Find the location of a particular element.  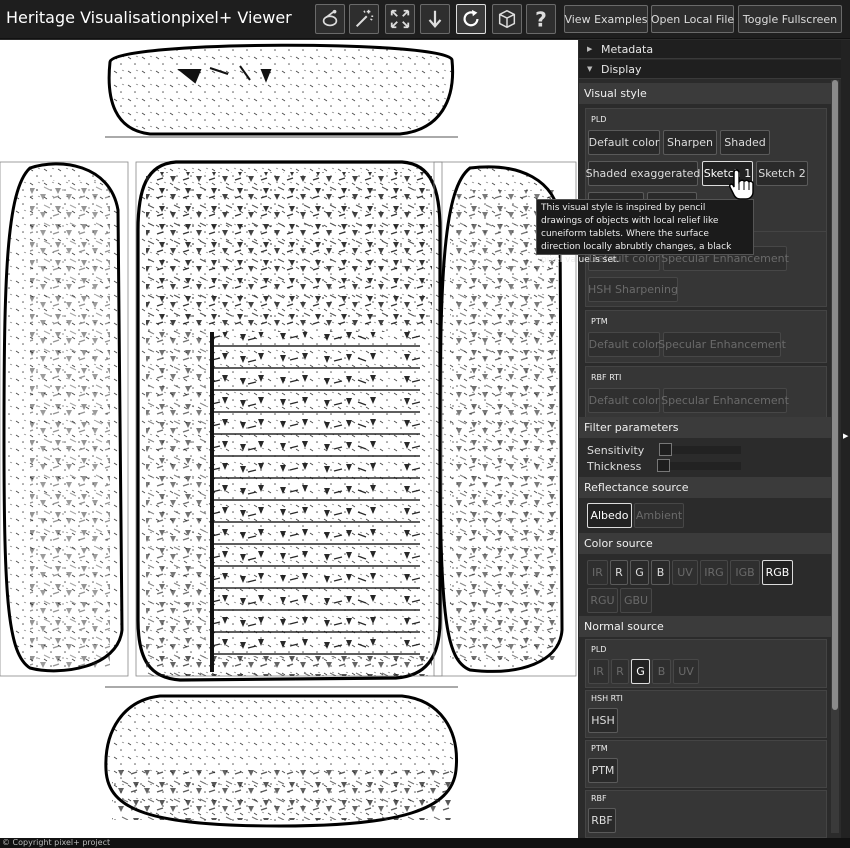

view-examples-button: View Examples is located at coordinates (606, 19).